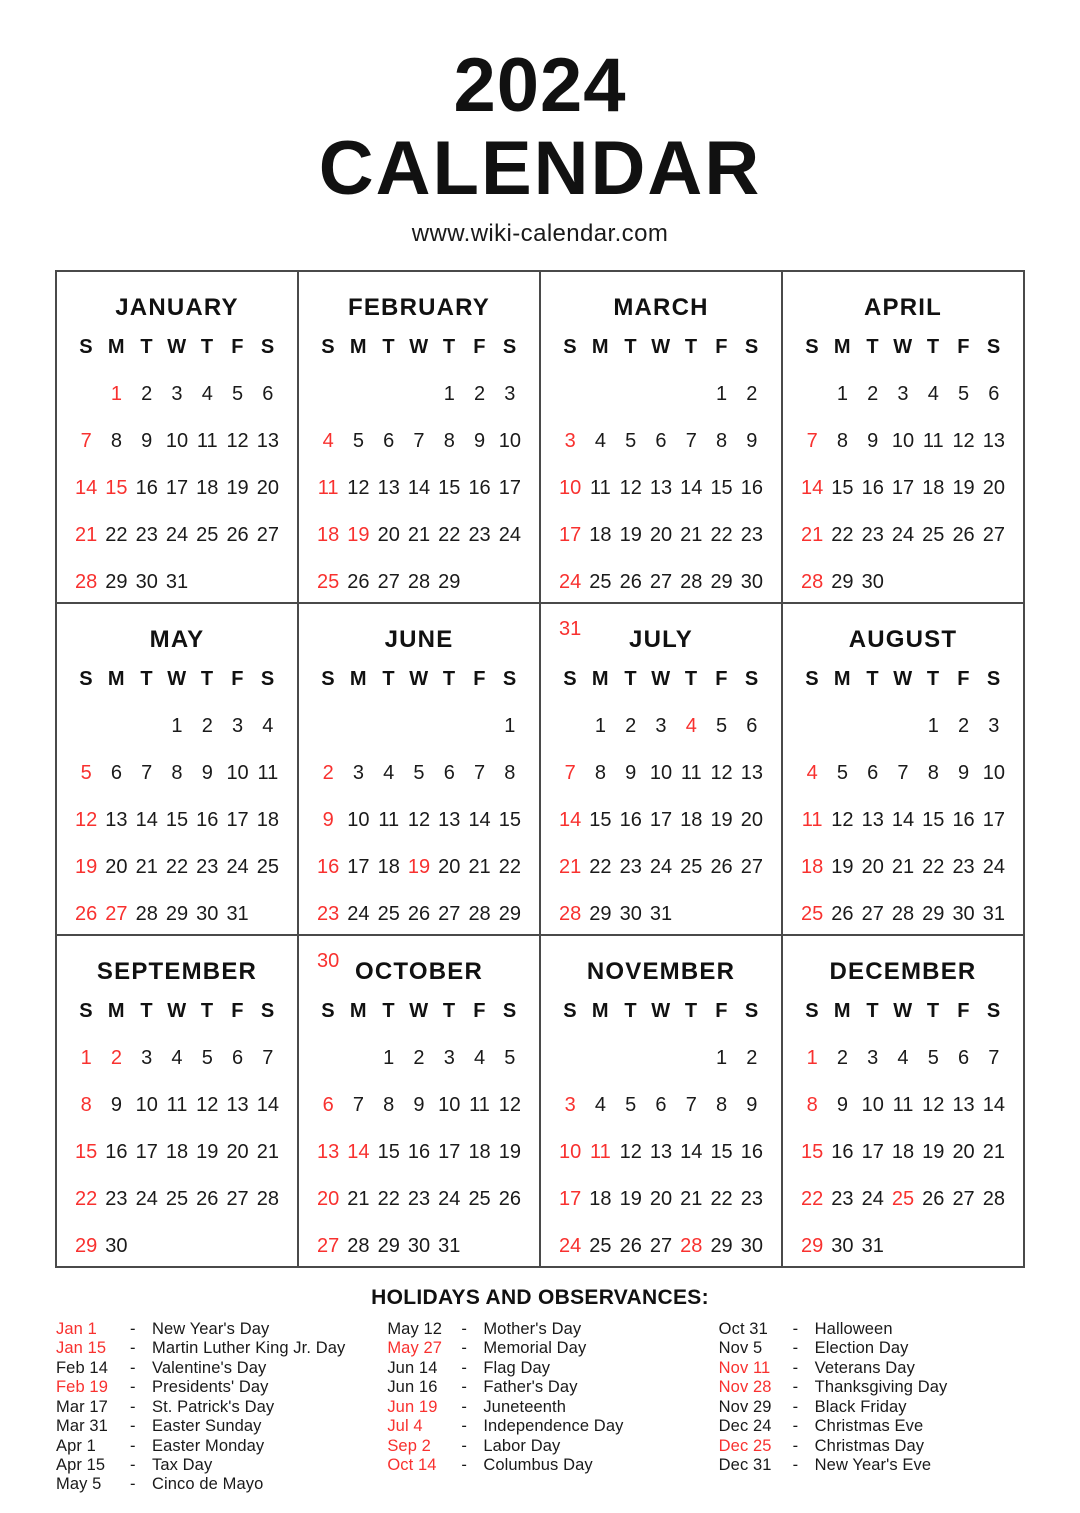 The height and width of the screenshot is (1513, 1080). What do you see at coordinates (752, 1199) in the screenshot?
I see `day-cell: 23` at bounding box center [752, 1199].